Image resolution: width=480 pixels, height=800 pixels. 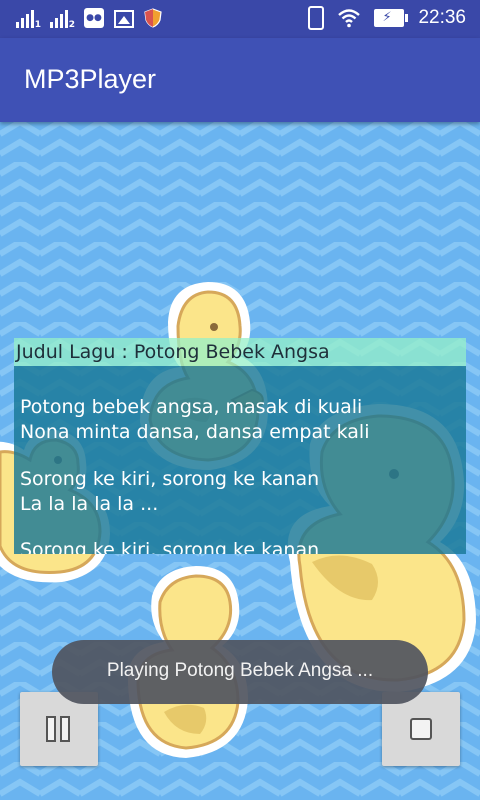 I want to click on app-title: MP3Player, so click(x=90, y=79).